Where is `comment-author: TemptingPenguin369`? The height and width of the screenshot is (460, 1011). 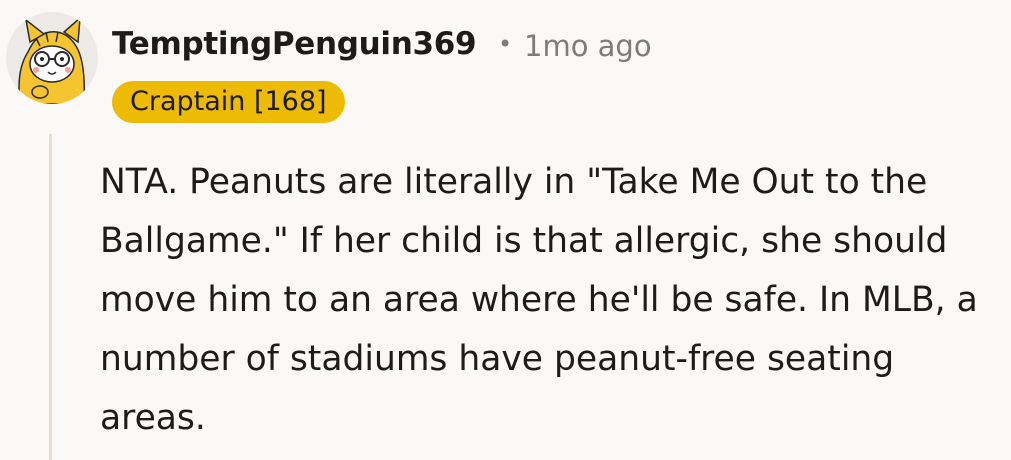 comment-author: TemptingPenguin369 is located at coordinates (294, 44).